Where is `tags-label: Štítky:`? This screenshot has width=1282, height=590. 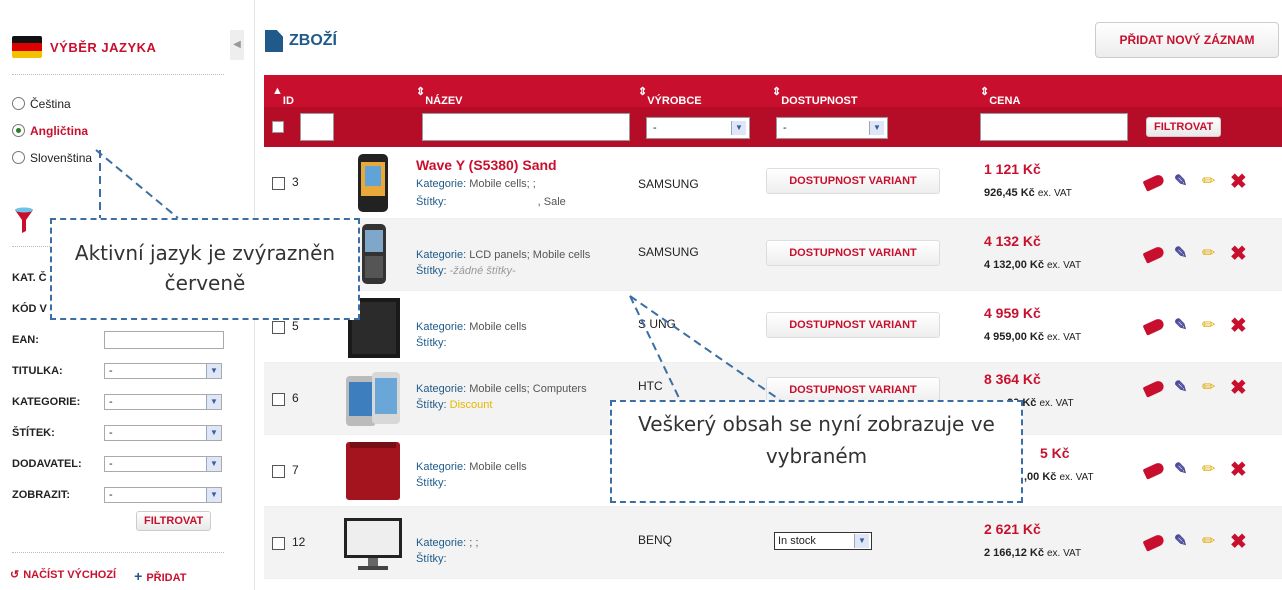 tags-label: Štítky: is located at coordinates (431, 483).